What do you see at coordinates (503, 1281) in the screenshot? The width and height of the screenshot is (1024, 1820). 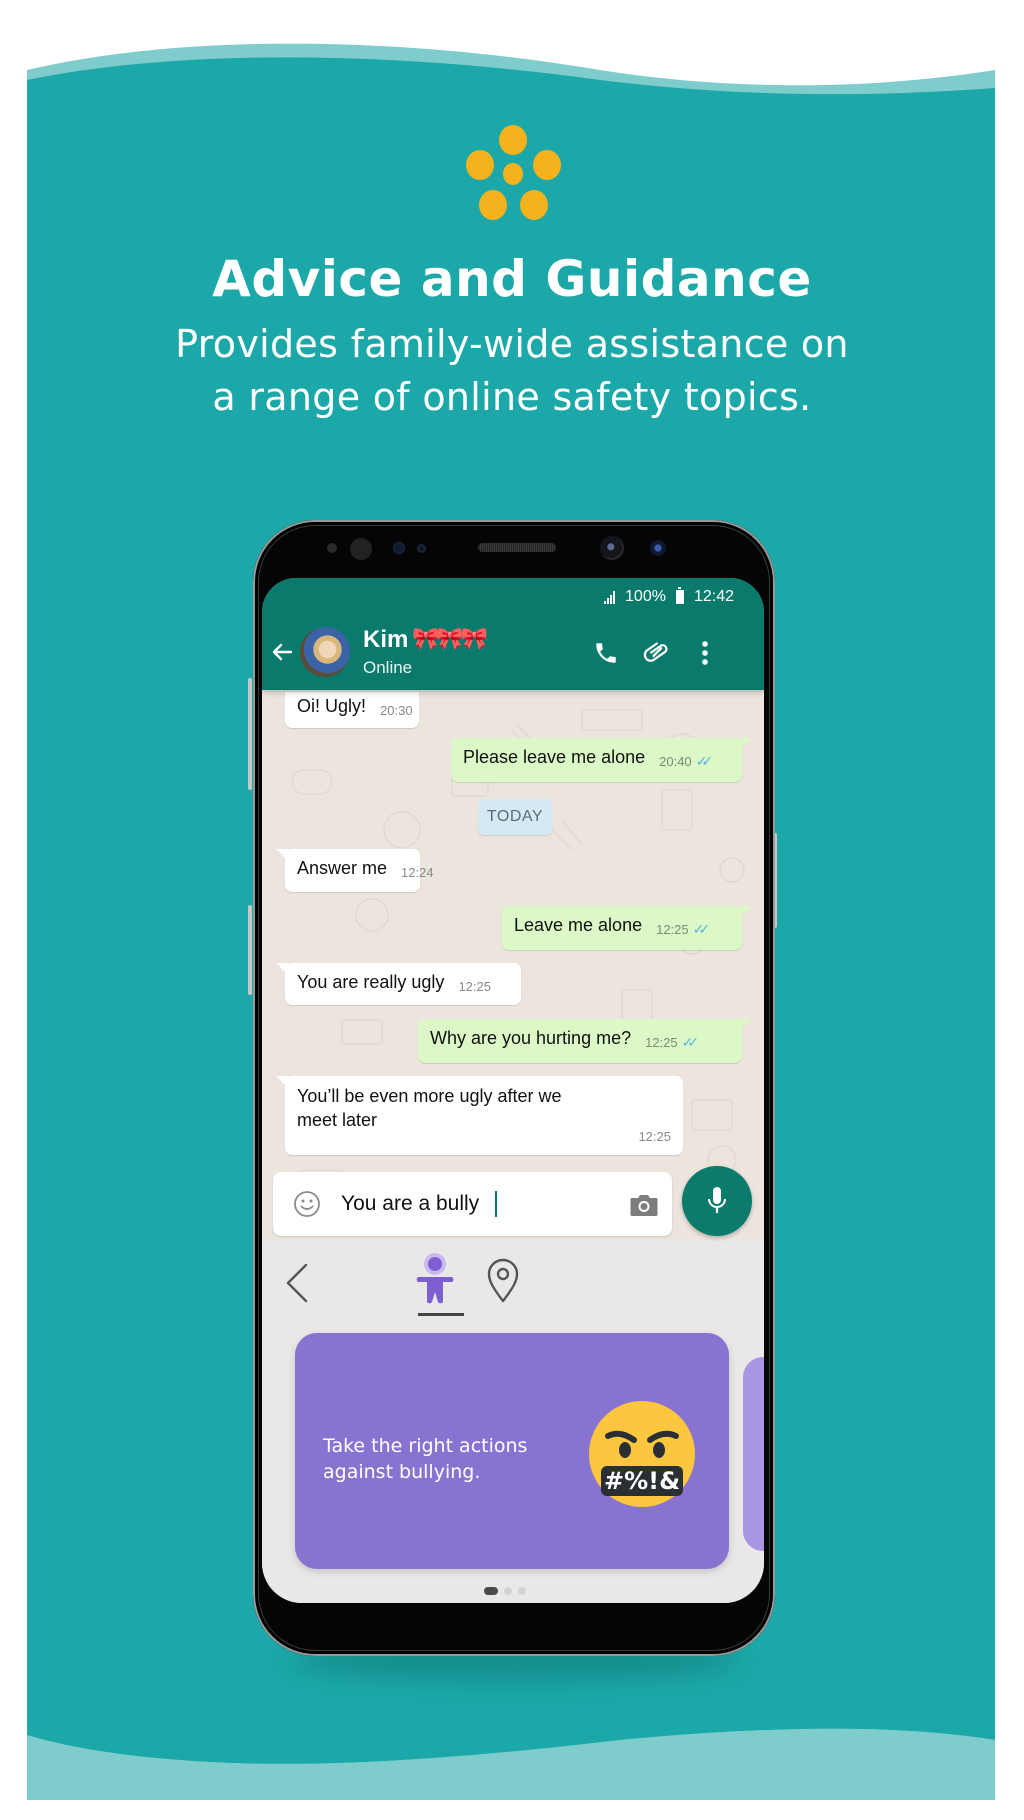 I see `location-pin-icon` at bounding box center [503, 1281].